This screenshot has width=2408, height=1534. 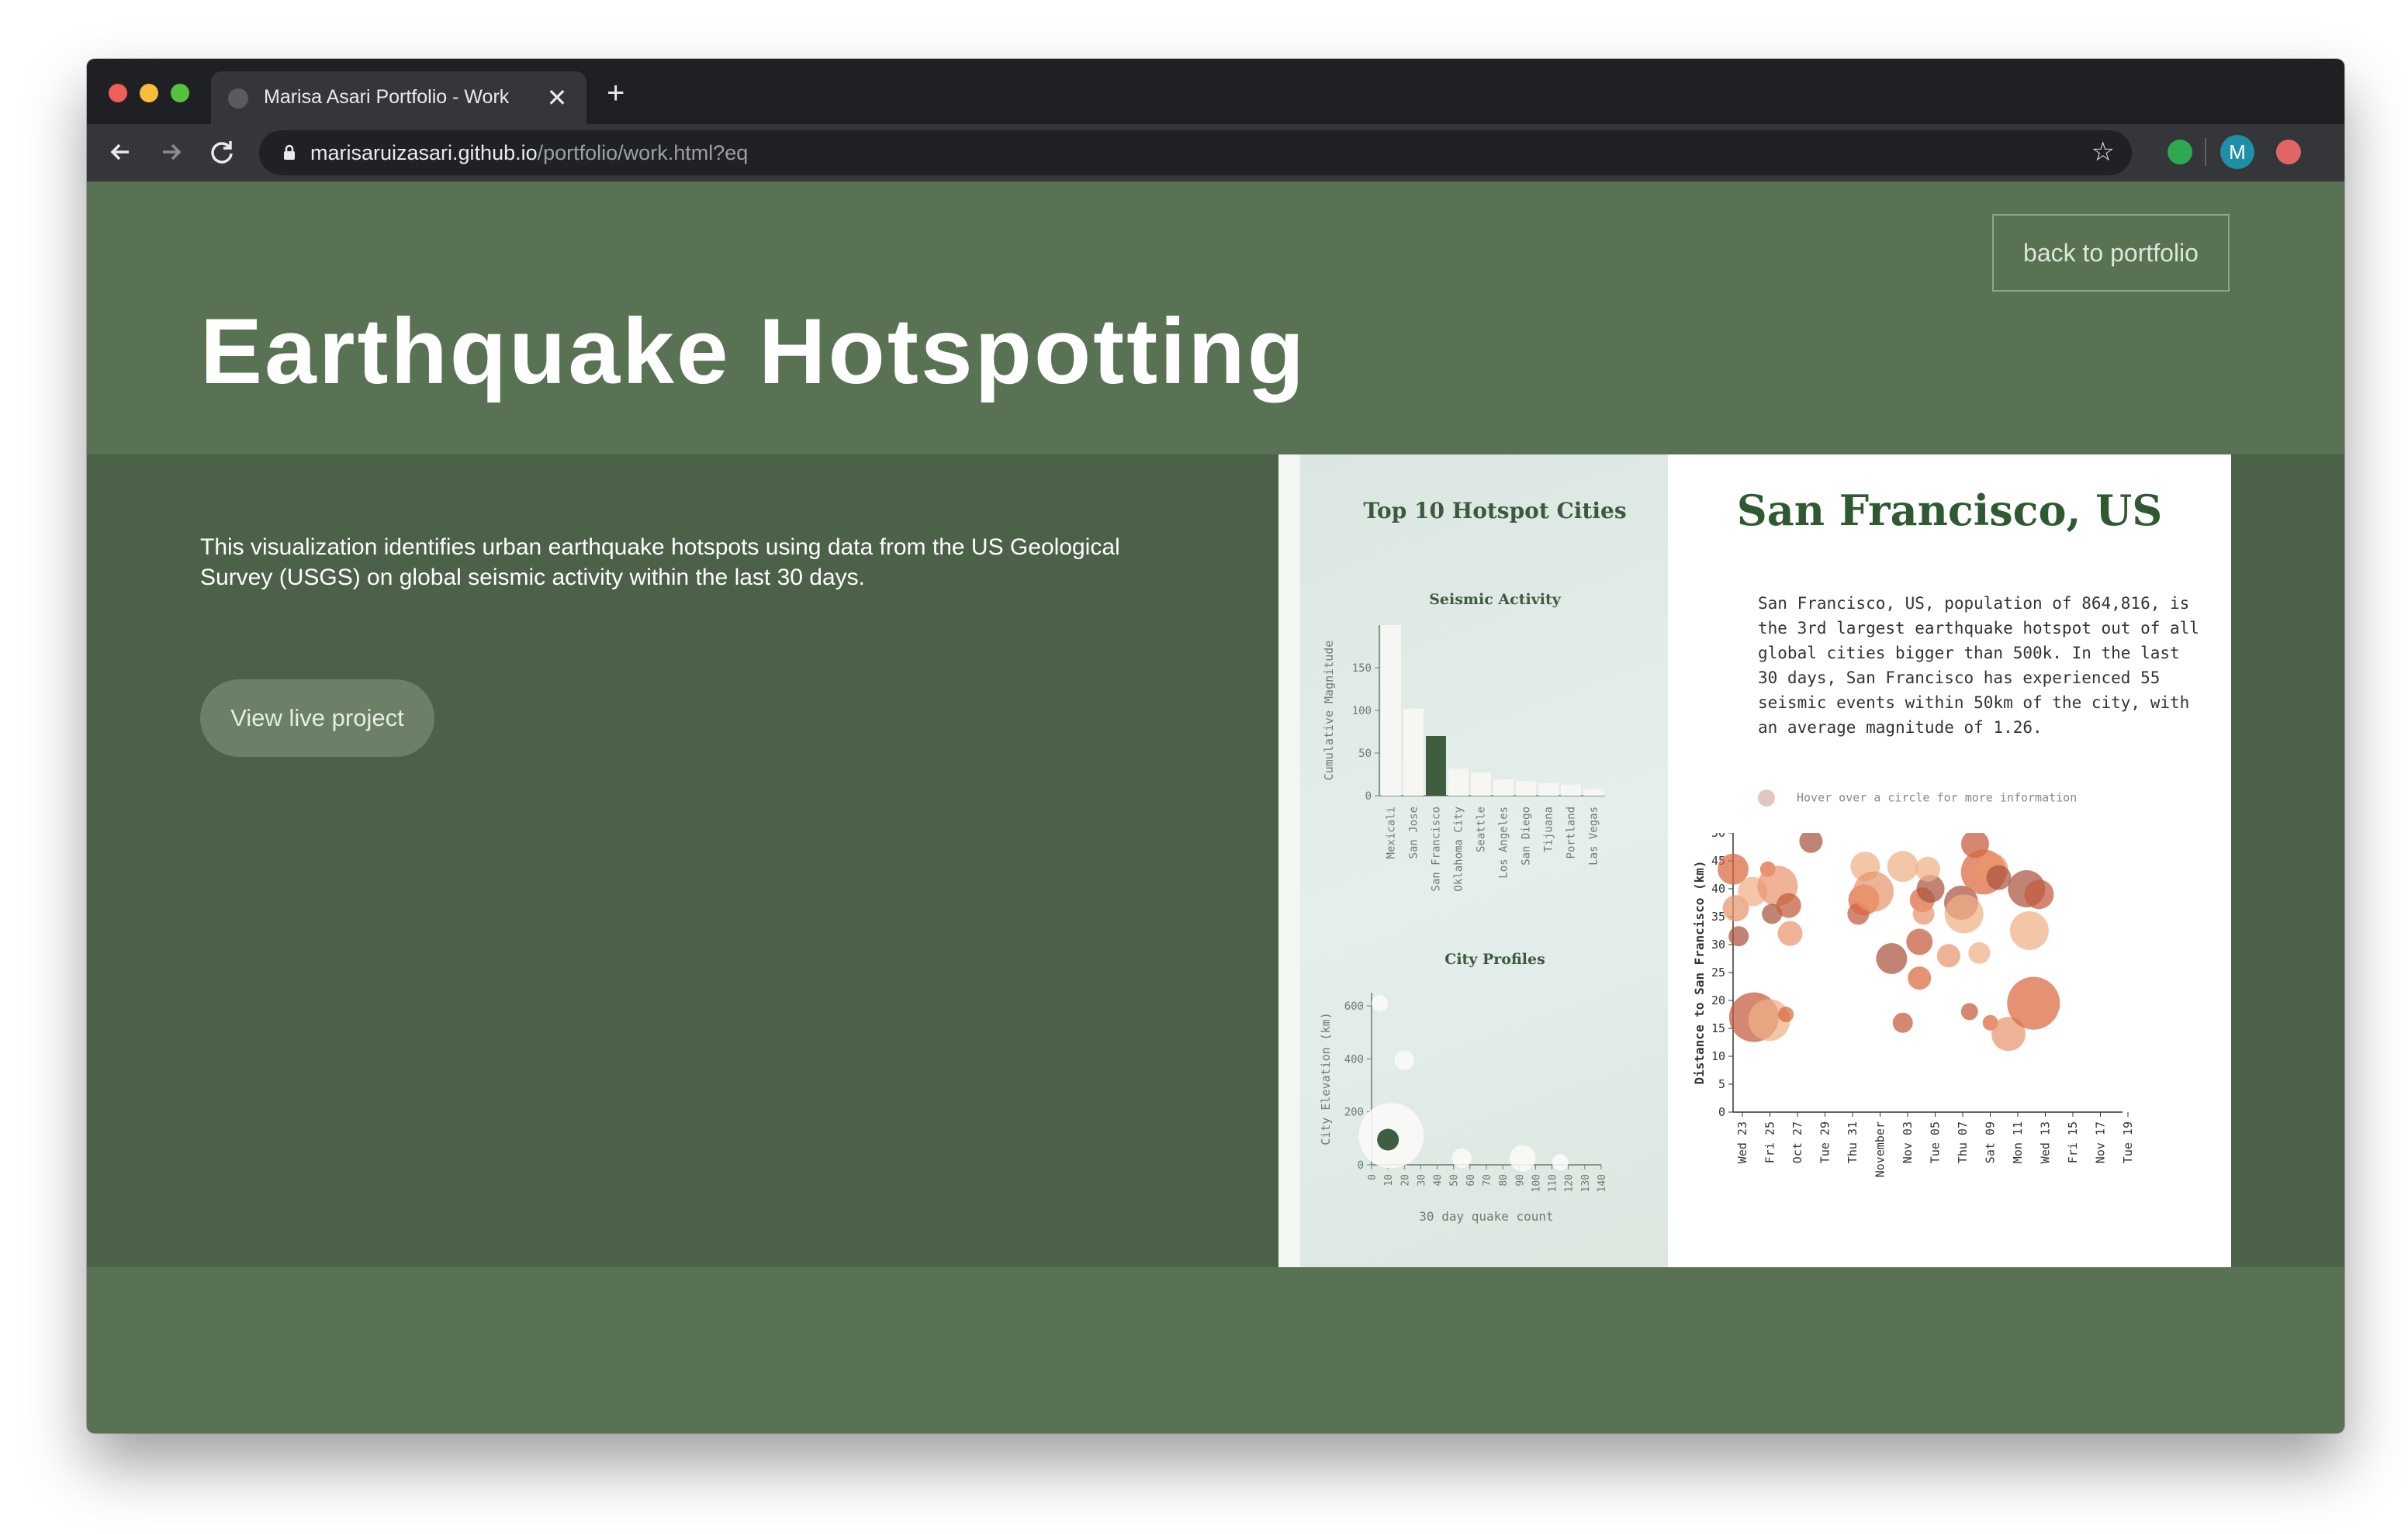 What do you see at coordinates (1413, 752) in the screenshot?
I see `bar-san-jose` at bounding box center [1413, 752].